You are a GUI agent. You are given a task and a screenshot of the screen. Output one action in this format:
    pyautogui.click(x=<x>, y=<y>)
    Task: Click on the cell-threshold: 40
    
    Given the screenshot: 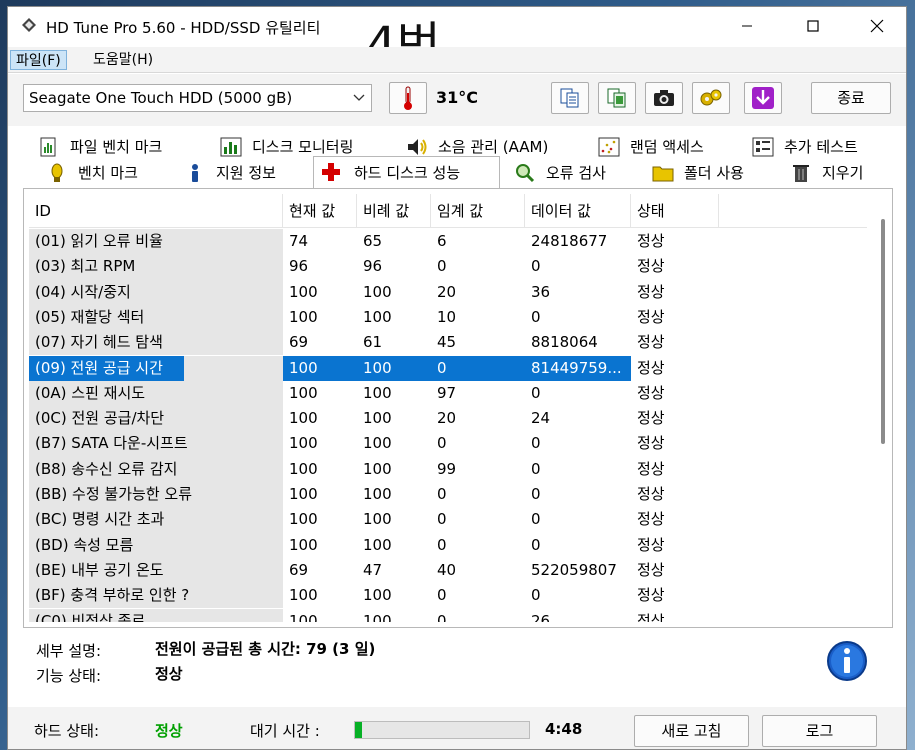 What is the action you would take?
    pyautogui.click(x=447, y=569)
    